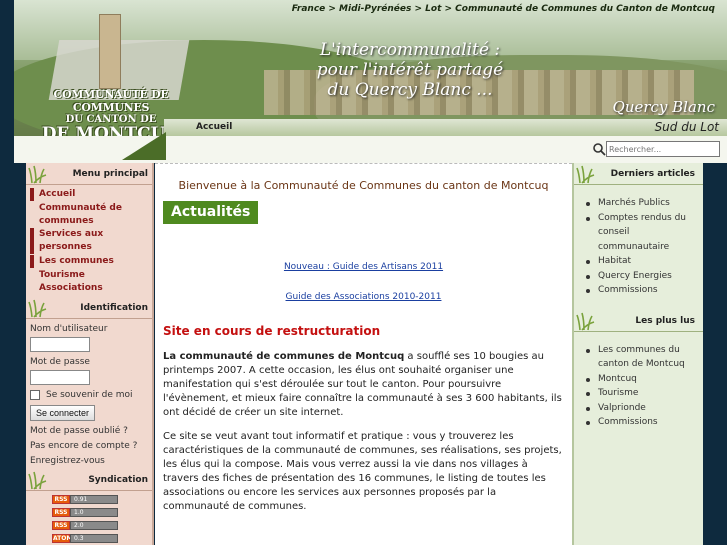 This screenshot has width=727, height=545. Describe the element at coordinates (640, 276) in the screenshot. I see `list-item: Quercy Energies` at that location.